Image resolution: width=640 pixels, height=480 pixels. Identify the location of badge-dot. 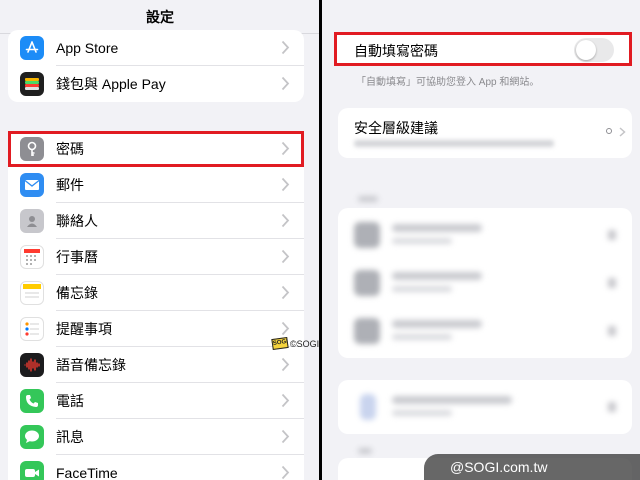
(609, 131).